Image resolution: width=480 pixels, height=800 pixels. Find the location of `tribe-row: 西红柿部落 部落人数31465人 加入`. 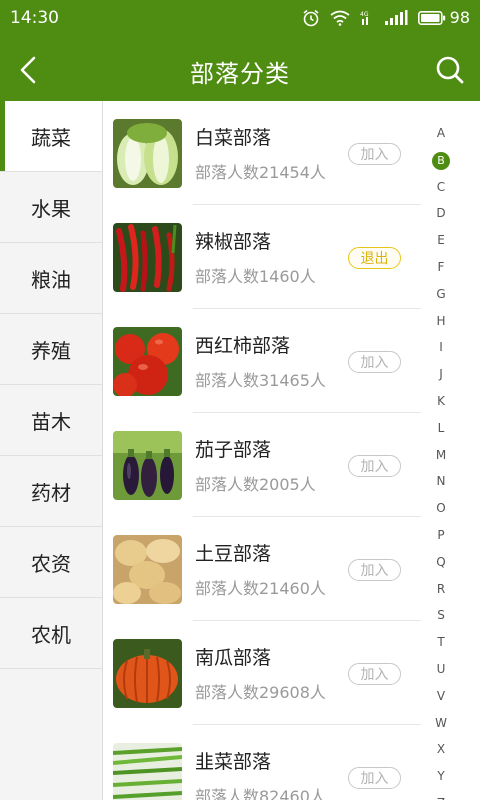

tribe-row: 西红柿部落 部落人数31465人 加入 is located at coordinates (262, 361).